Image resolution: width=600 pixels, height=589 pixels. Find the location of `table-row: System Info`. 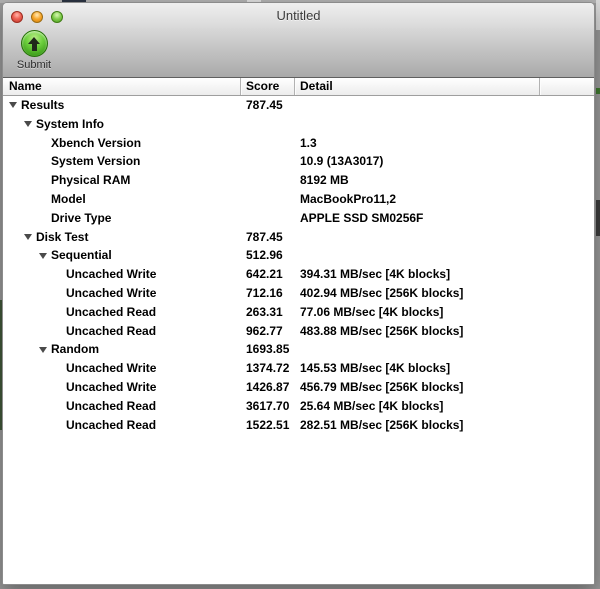

table-row: System Info is located at coordinates (298, 124).